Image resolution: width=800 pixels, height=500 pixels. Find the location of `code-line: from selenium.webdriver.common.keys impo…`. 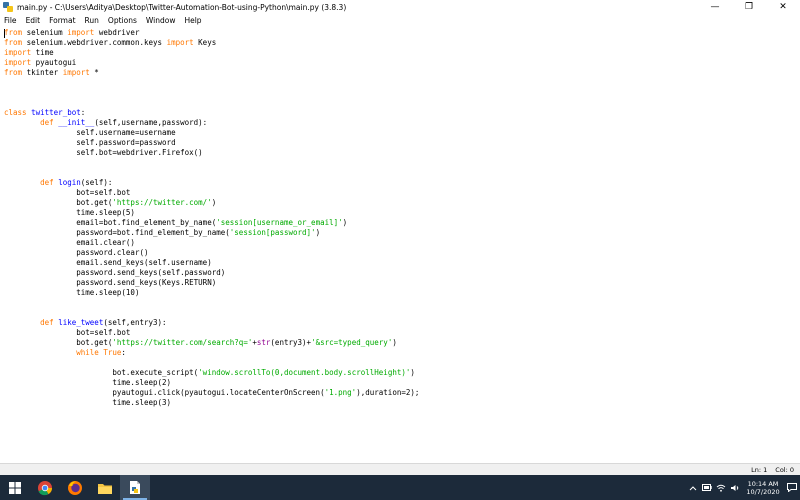

code-line: from selenium.webdriver.common.keys impo… is located at coordinates (211, 43).